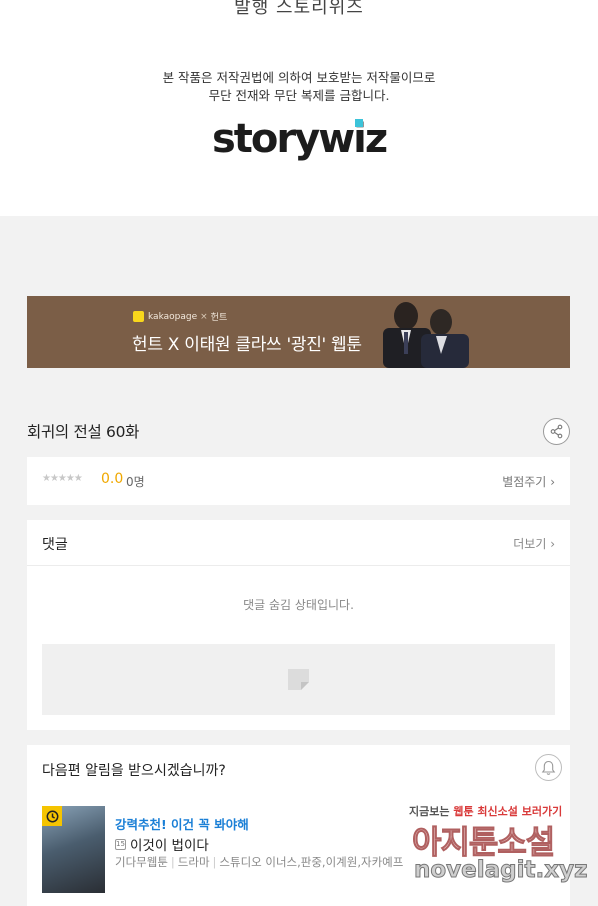  I want to click on rating-count: 0명, so click(135, 482).